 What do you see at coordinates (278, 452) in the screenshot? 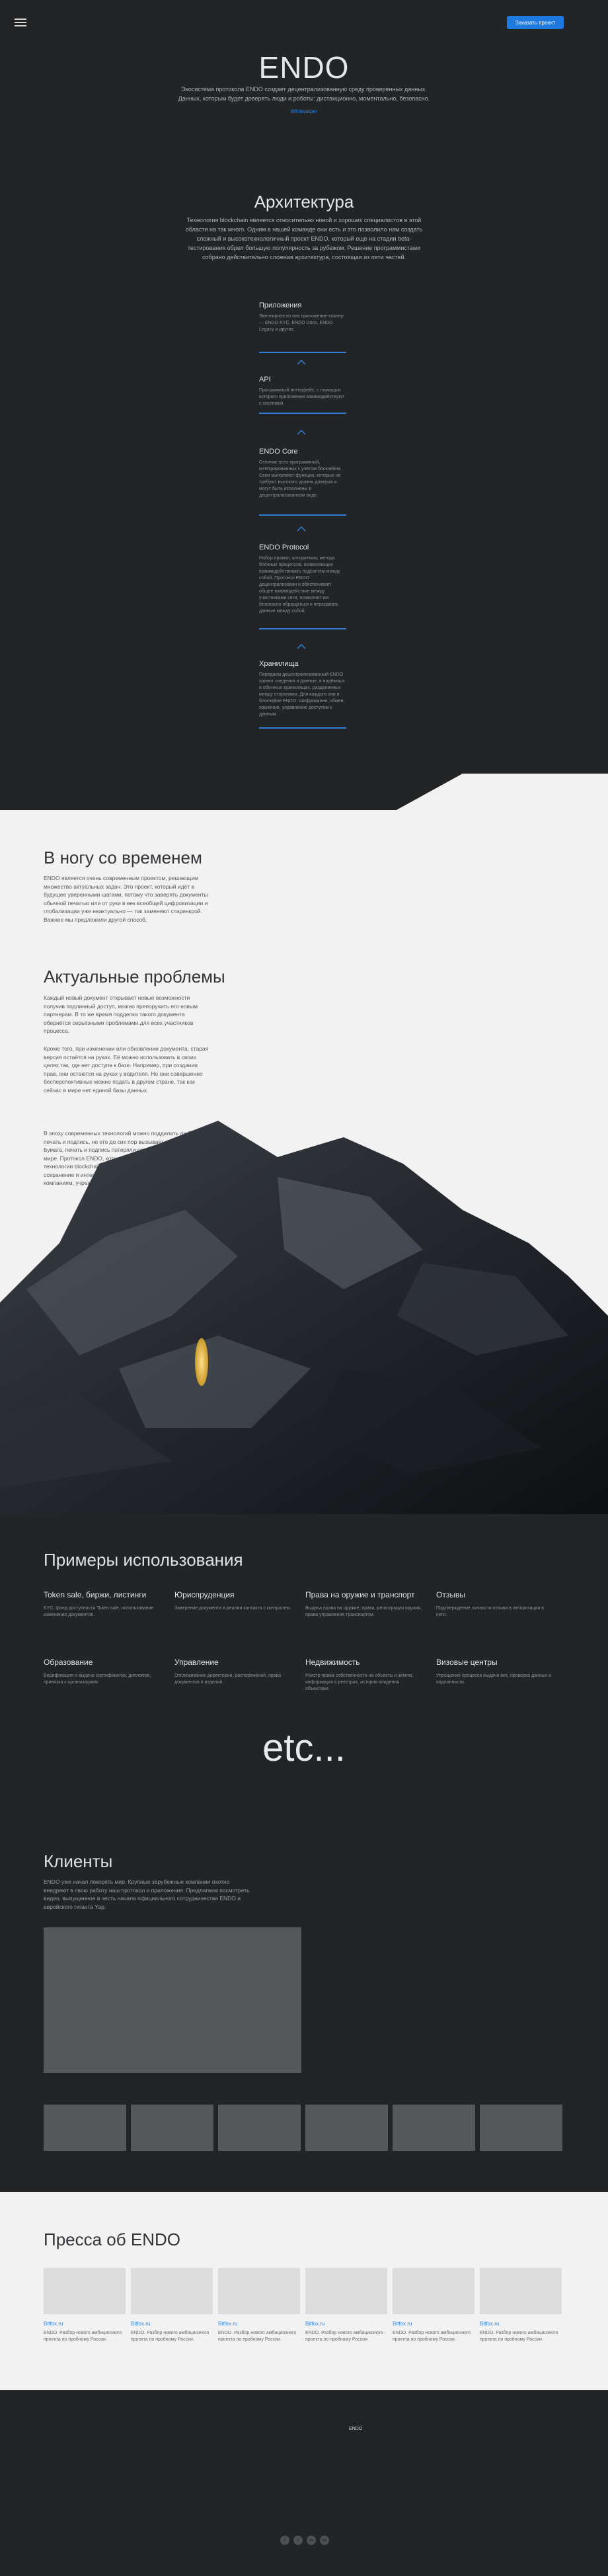
I see `layer-title: ENDO Core` at bounding box center [278, 452].